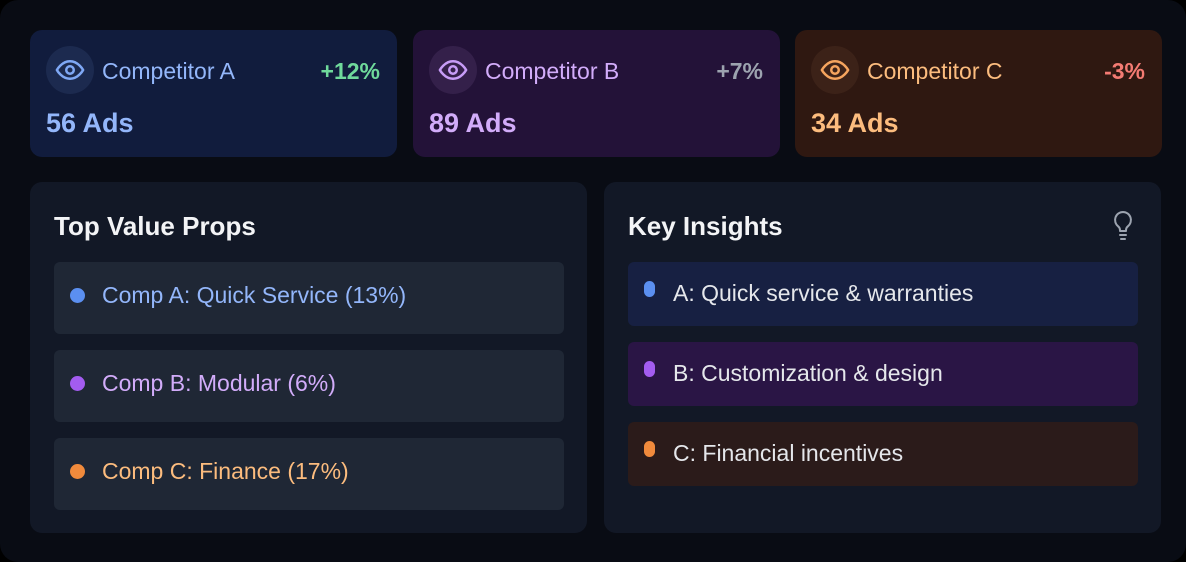  I want to click on value-prop-item: Comp A: Quick Service (13%), so click(309, 298).